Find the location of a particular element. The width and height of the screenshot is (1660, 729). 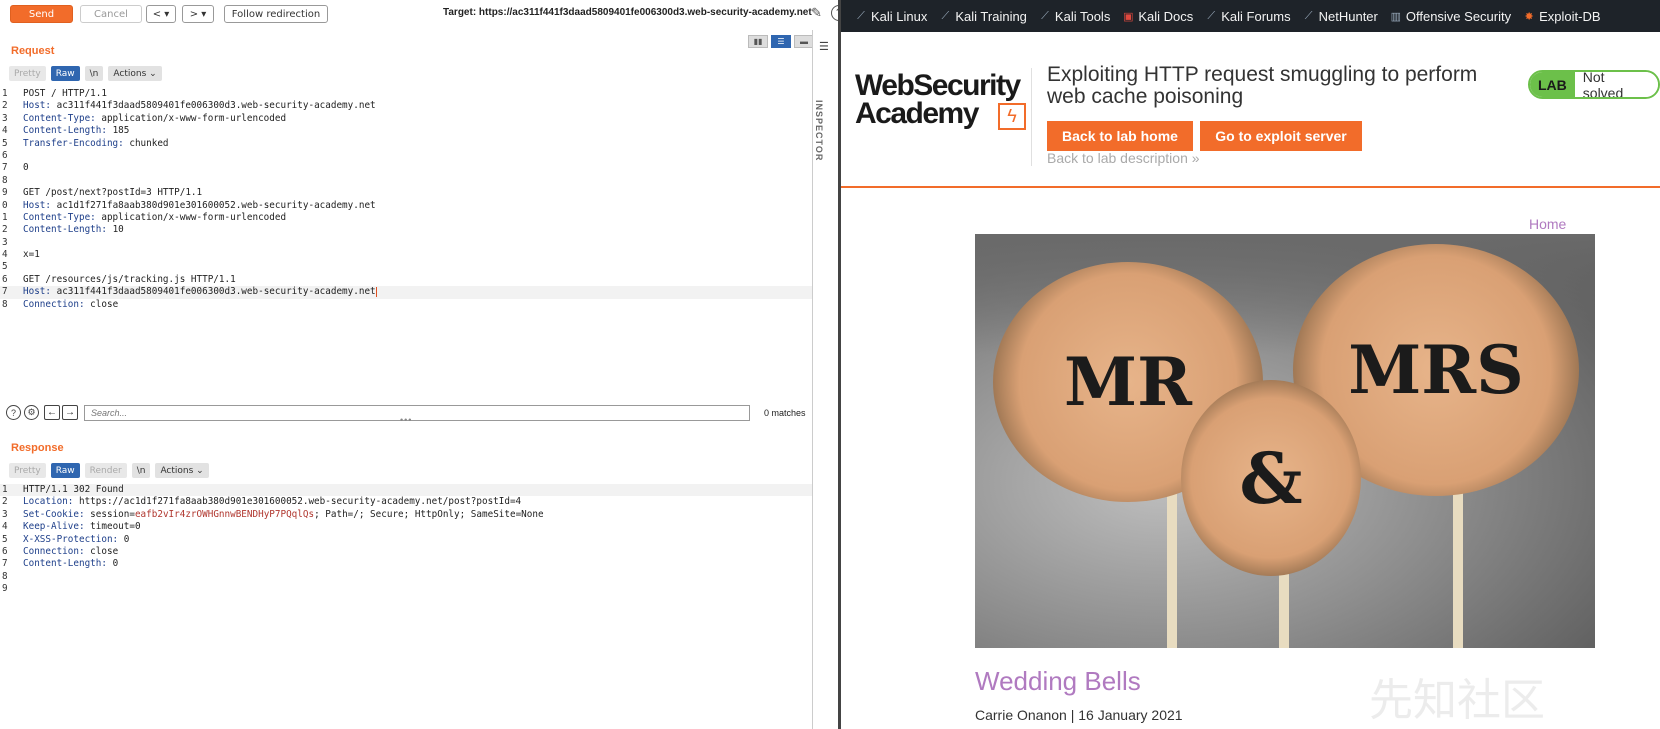

arrow-left-icon: ← is located at coordinates (52, 412).